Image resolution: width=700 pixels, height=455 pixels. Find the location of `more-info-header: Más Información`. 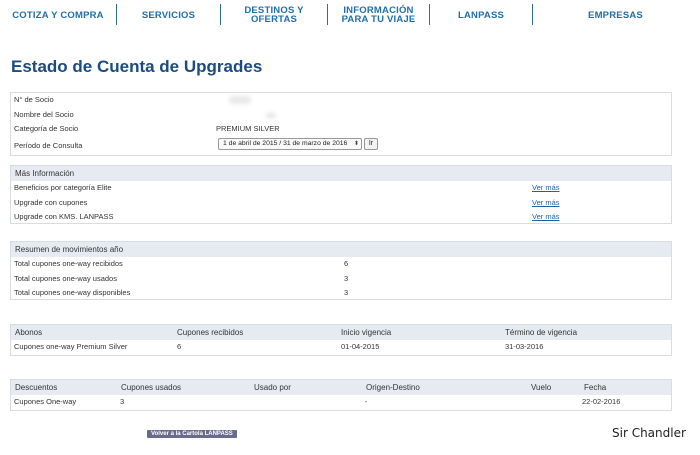

more-info-header: Más Información is located at coordinates (341, 173).